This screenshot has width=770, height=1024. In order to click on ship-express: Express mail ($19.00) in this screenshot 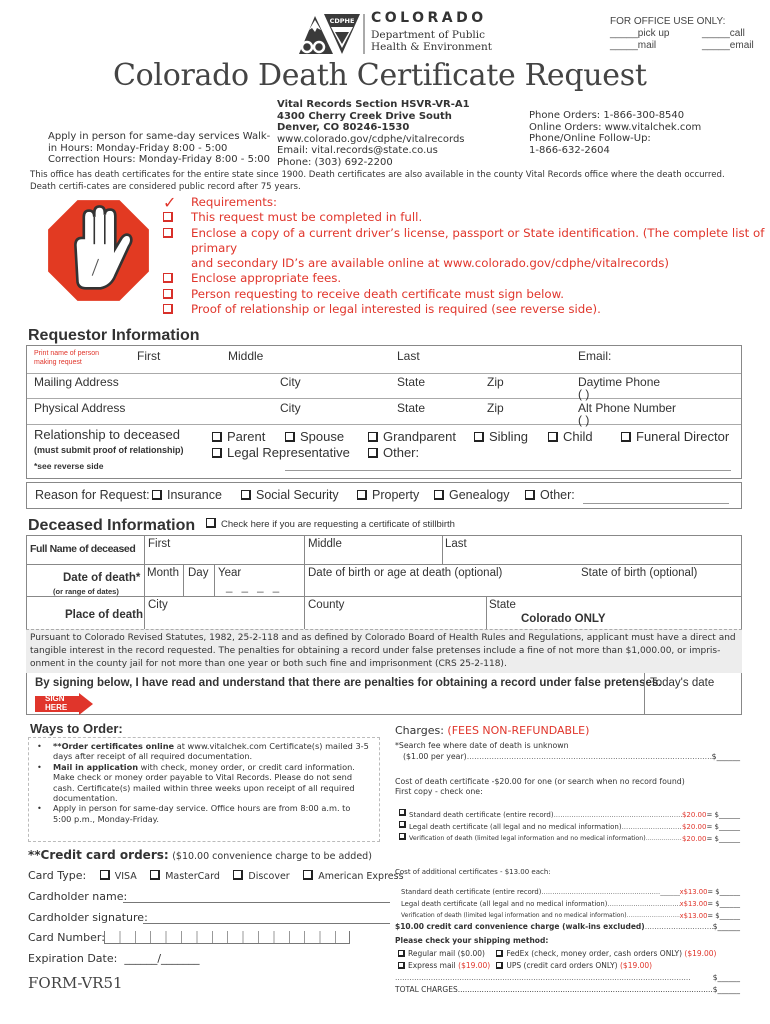, I will do `click(446, 966)`.